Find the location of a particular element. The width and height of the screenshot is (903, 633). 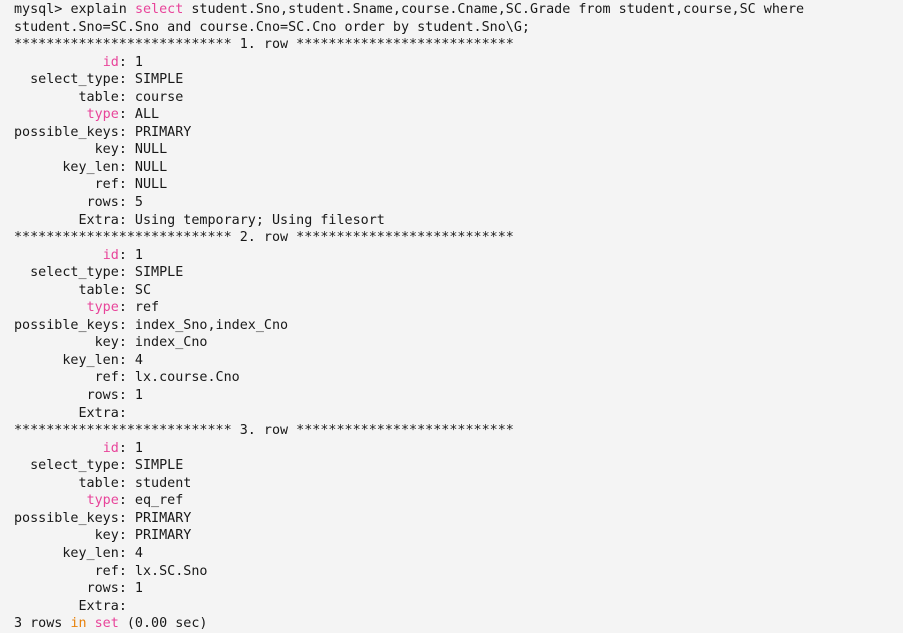

field-value-key: PRIMARY is located at coordinates (159, 536).